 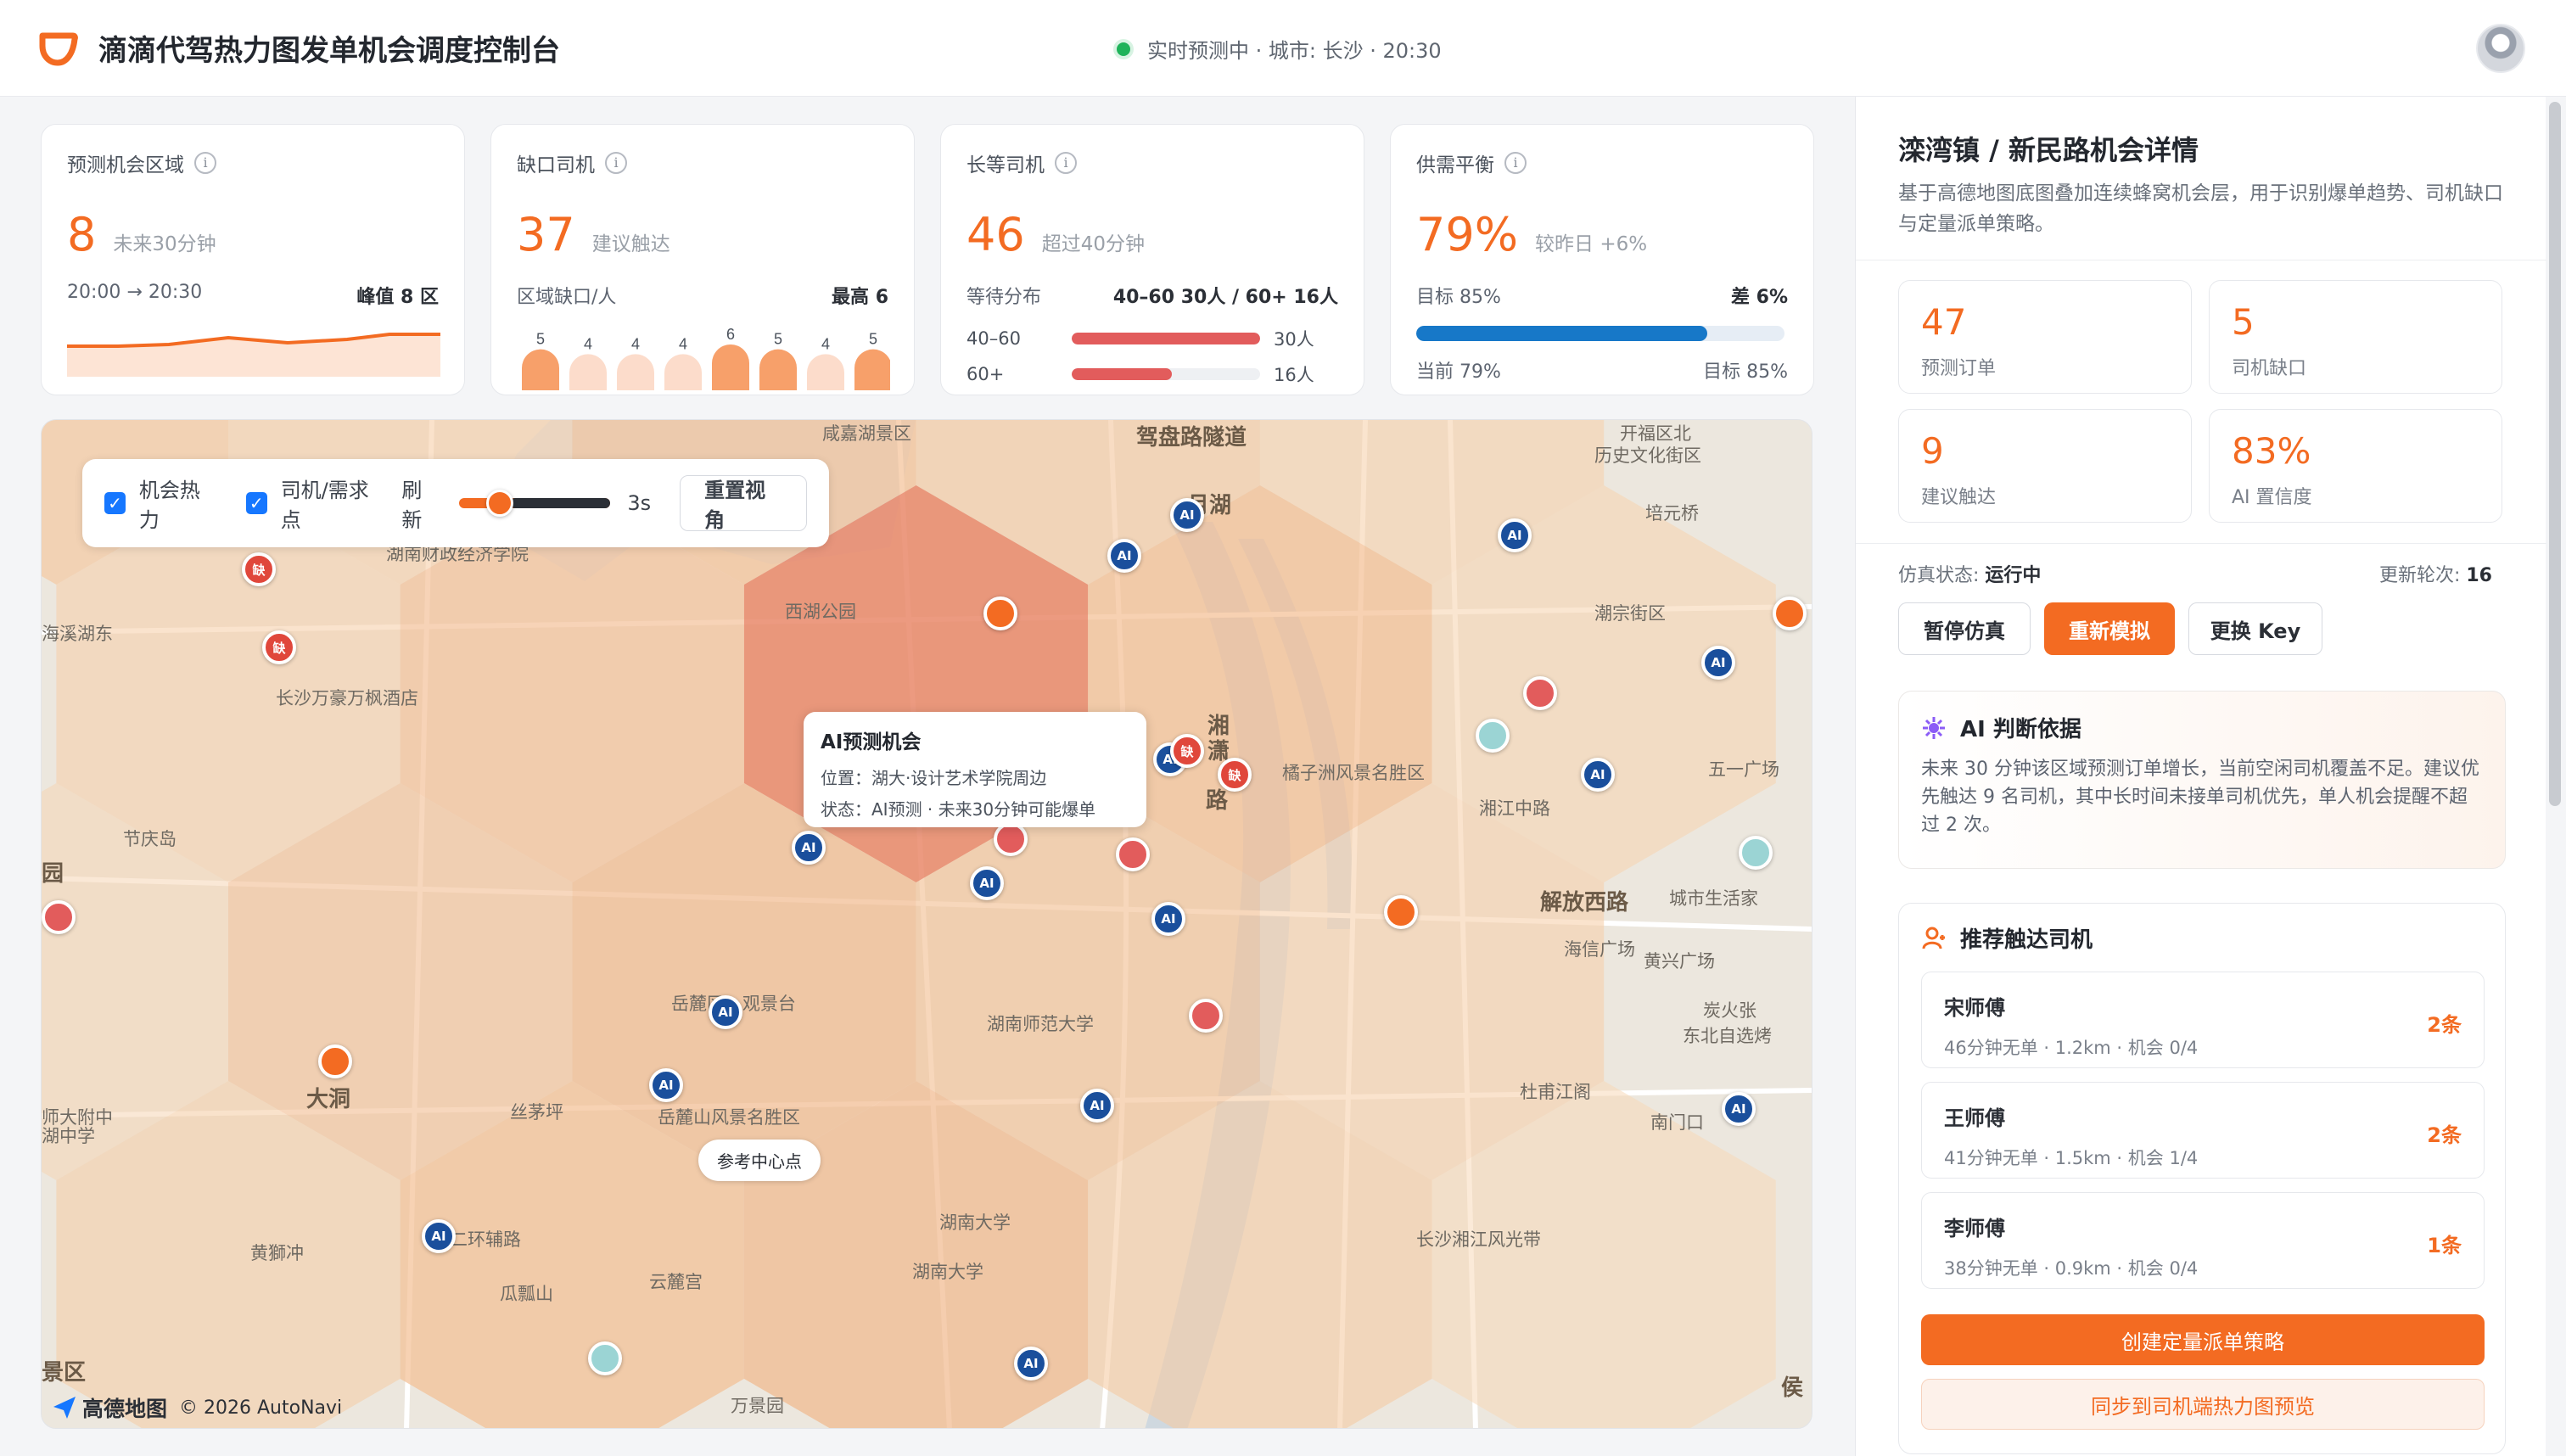 I want to click on kpi-unit: 未来30分钟, so click(x=164, y=244).